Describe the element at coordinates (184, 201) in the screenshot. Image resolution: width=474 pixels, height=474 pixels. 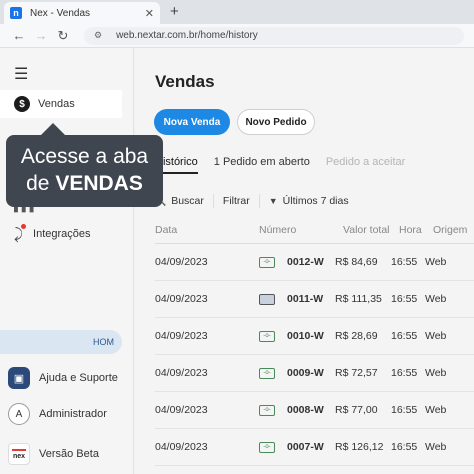
I see `search-button: 🔍 Buscar` at that location.